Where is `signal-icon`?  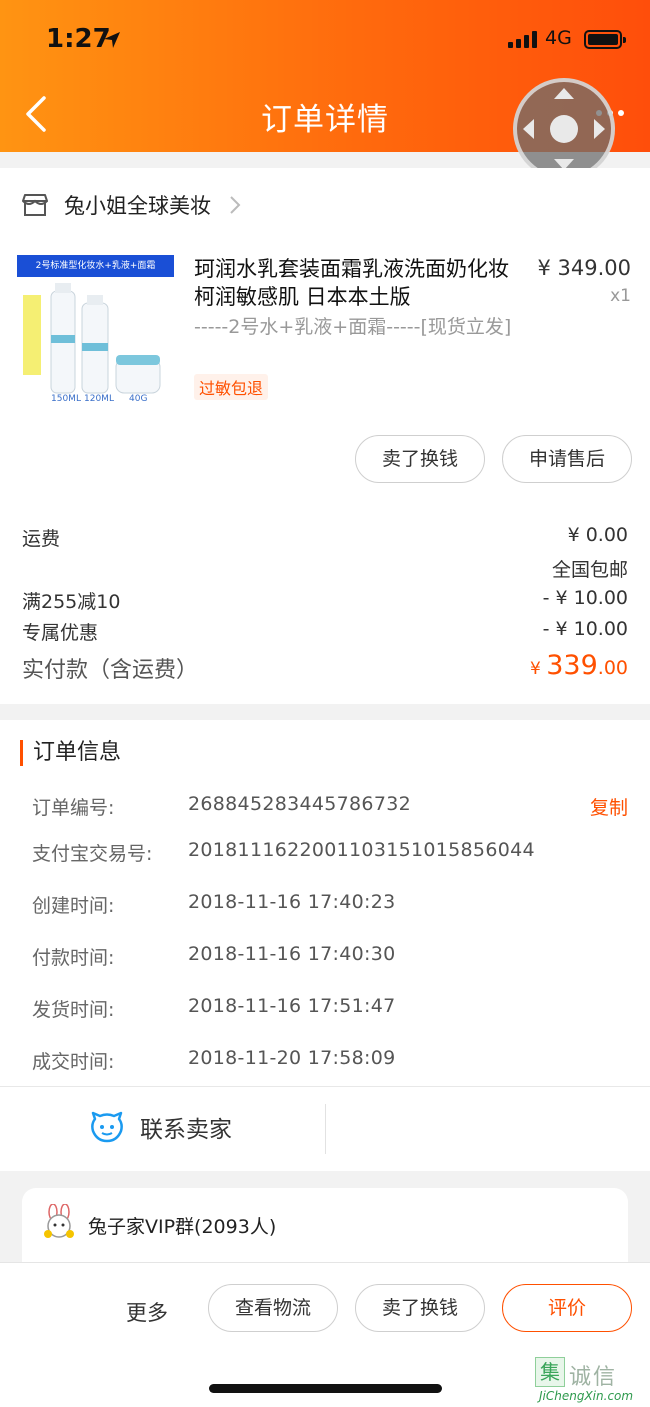
signal-icon is located at coordinates (522, 39).